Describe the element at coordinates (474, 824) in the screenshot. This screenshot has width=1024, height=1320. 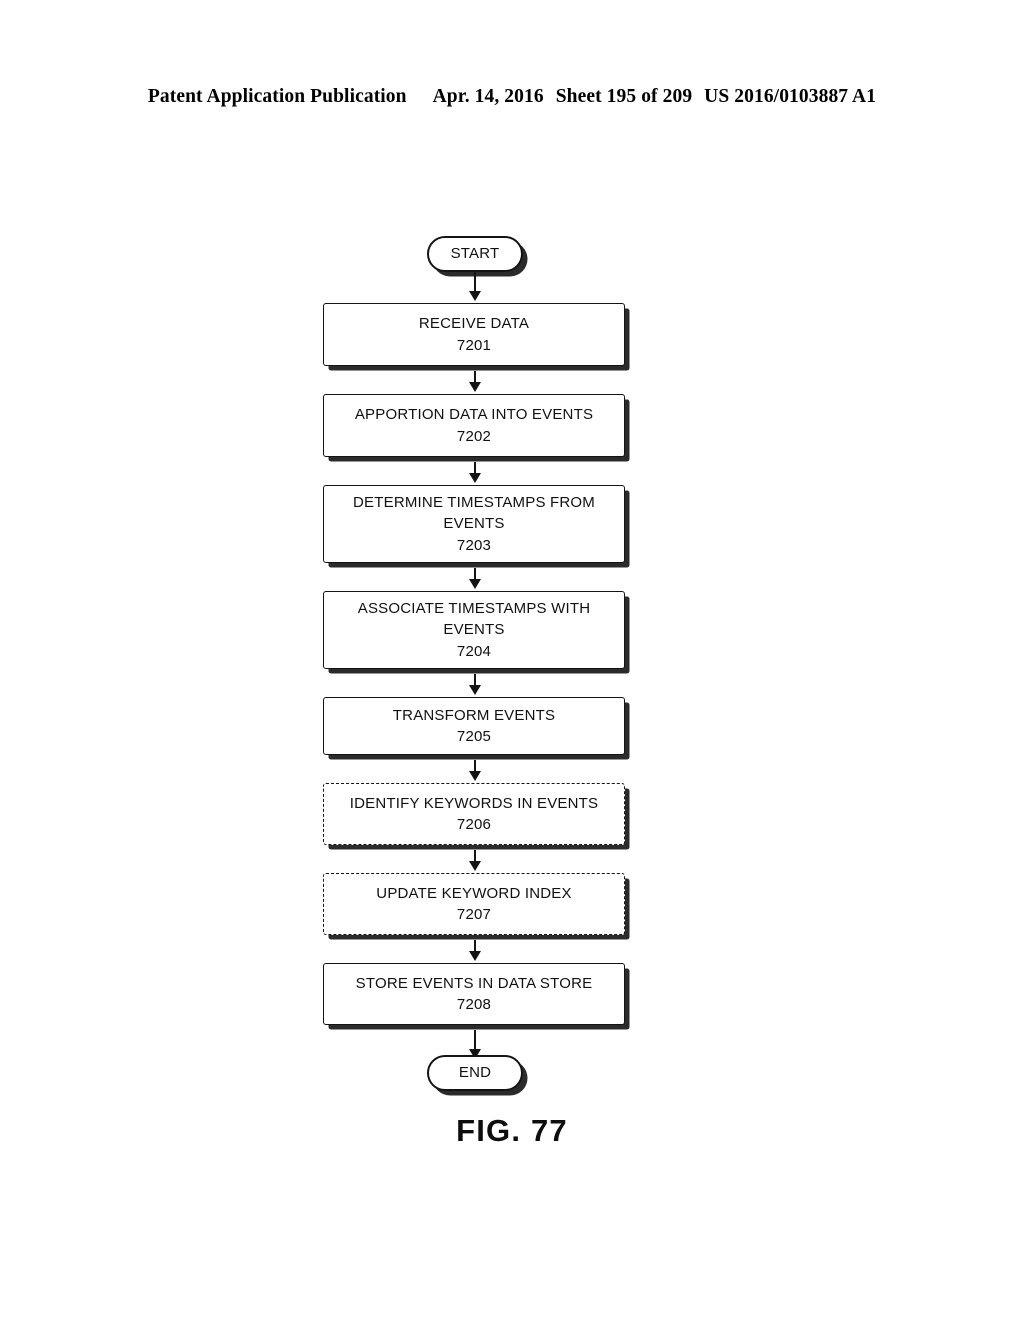
I see `flow-node-7206-ref: 7206` at that location.